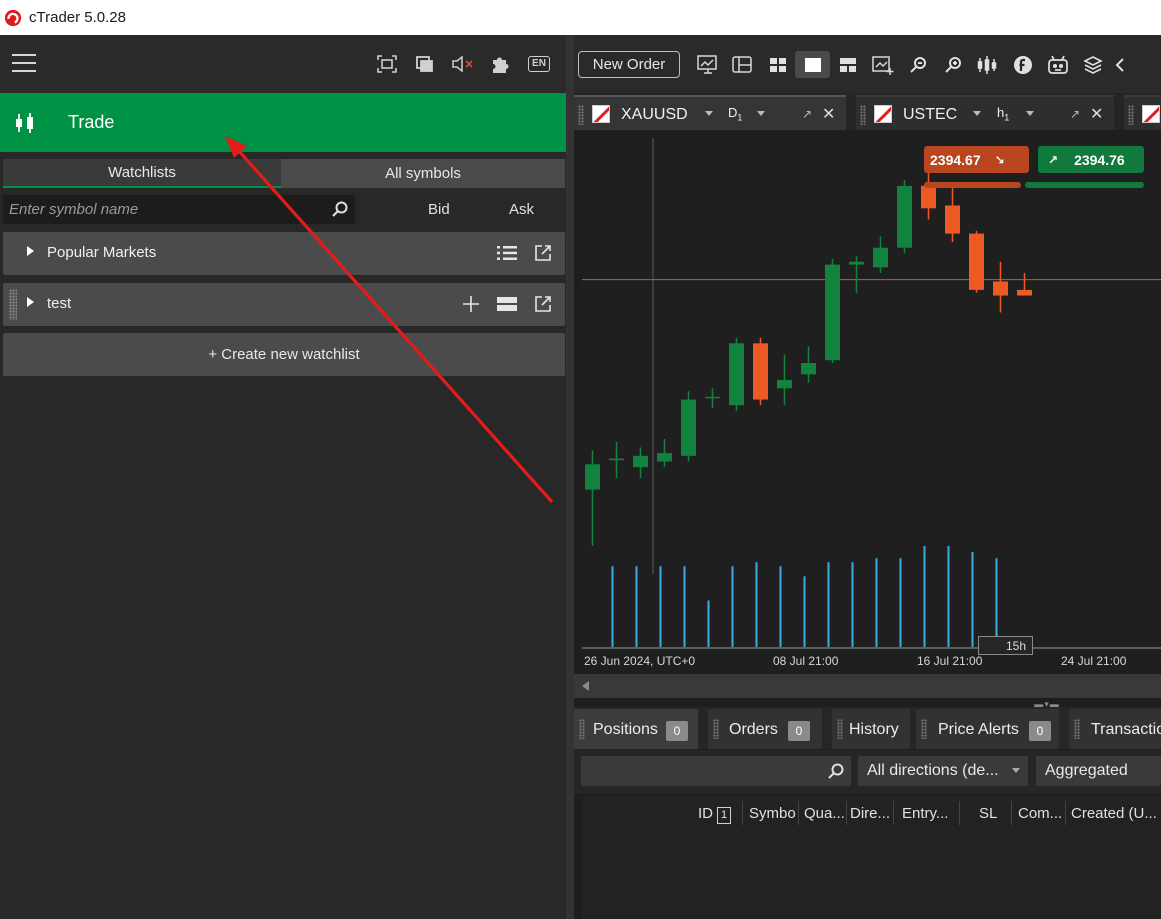 The image size is (1161, 919). What do you see at coordinates (1096, 114) in the screenshot?
I see `close-icon: ✕` at bounding box center [1096, 114].